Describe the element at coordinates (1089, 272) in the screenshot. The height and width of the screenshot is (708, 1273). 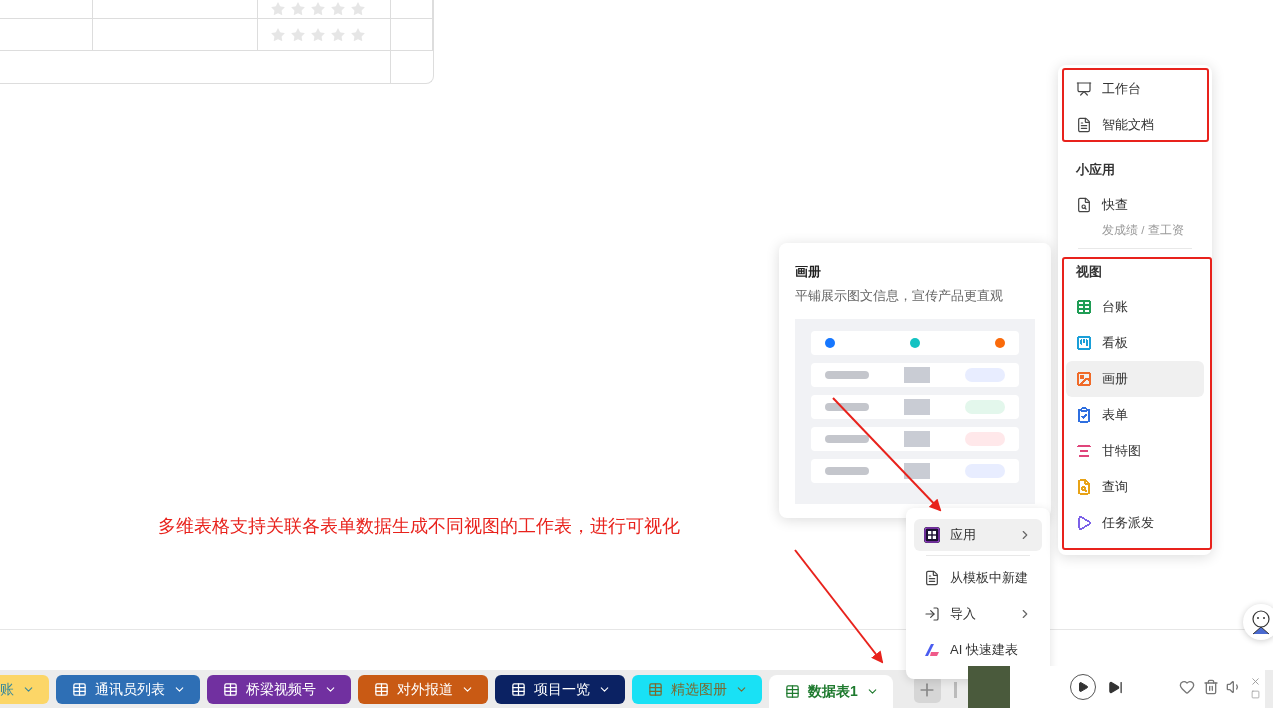
I see `section-heading: 视图` at that location.